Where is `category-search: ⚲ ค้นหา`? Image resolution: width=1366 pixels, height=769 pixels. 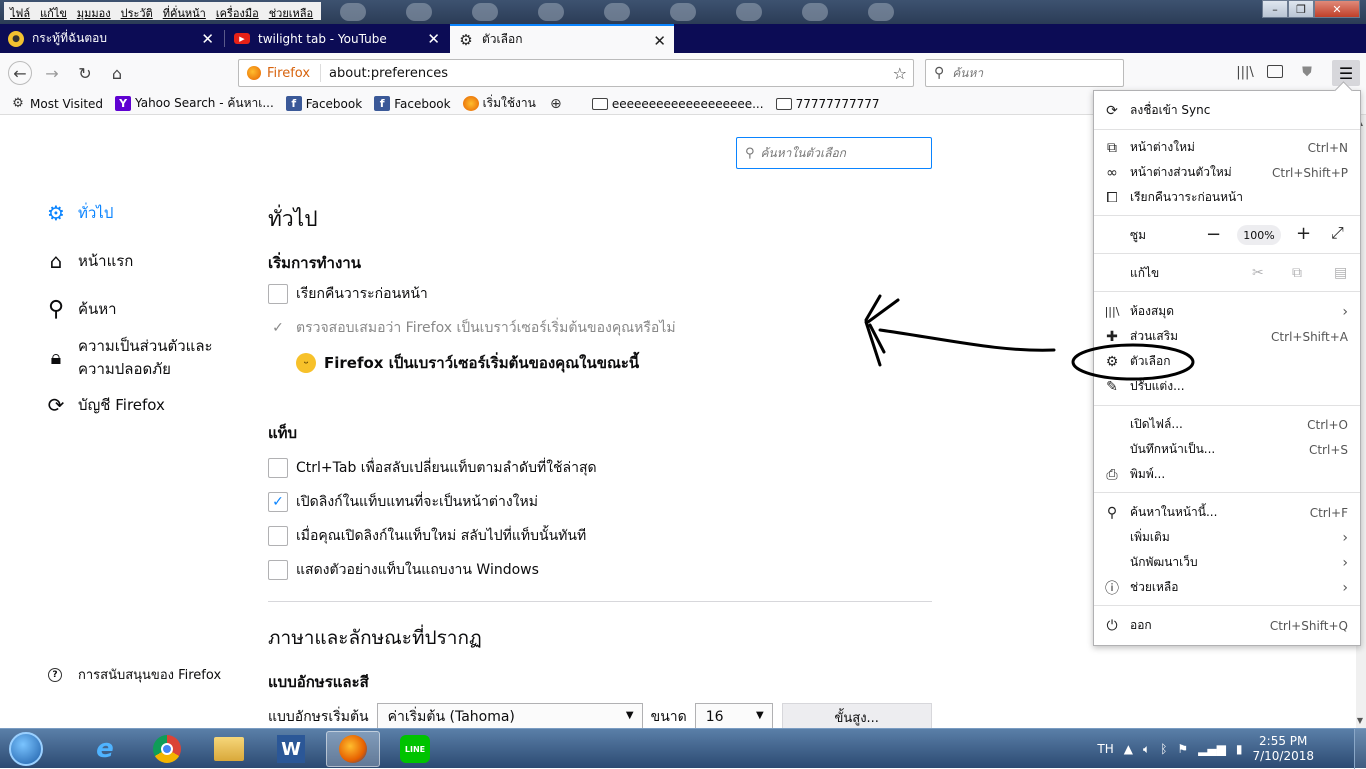 category-search: ⚲ ค้นหา is located at coordinates (80, 309).